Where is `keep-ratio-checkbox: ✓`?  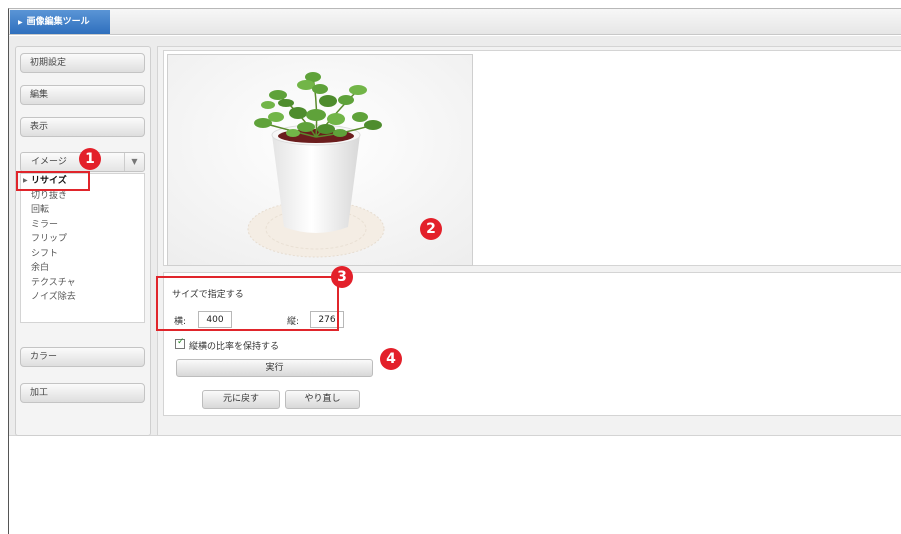 keep-ratio-checkbox: ✓ is located at coordinates (180, 343).